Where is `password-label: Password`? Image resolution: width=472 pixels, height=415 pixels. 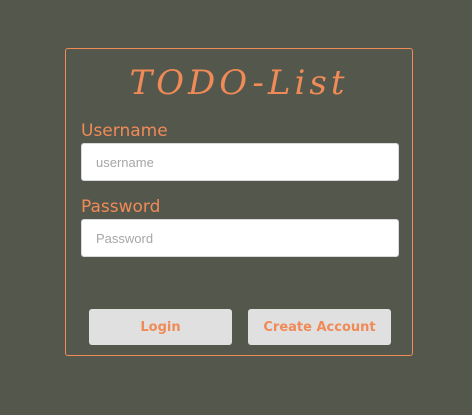 password-label: Password is located at coordinates (121, 207).